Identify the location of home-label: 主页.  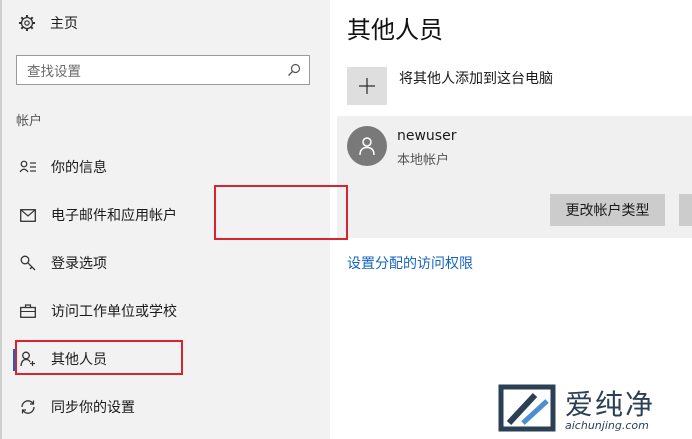
(64, 24).